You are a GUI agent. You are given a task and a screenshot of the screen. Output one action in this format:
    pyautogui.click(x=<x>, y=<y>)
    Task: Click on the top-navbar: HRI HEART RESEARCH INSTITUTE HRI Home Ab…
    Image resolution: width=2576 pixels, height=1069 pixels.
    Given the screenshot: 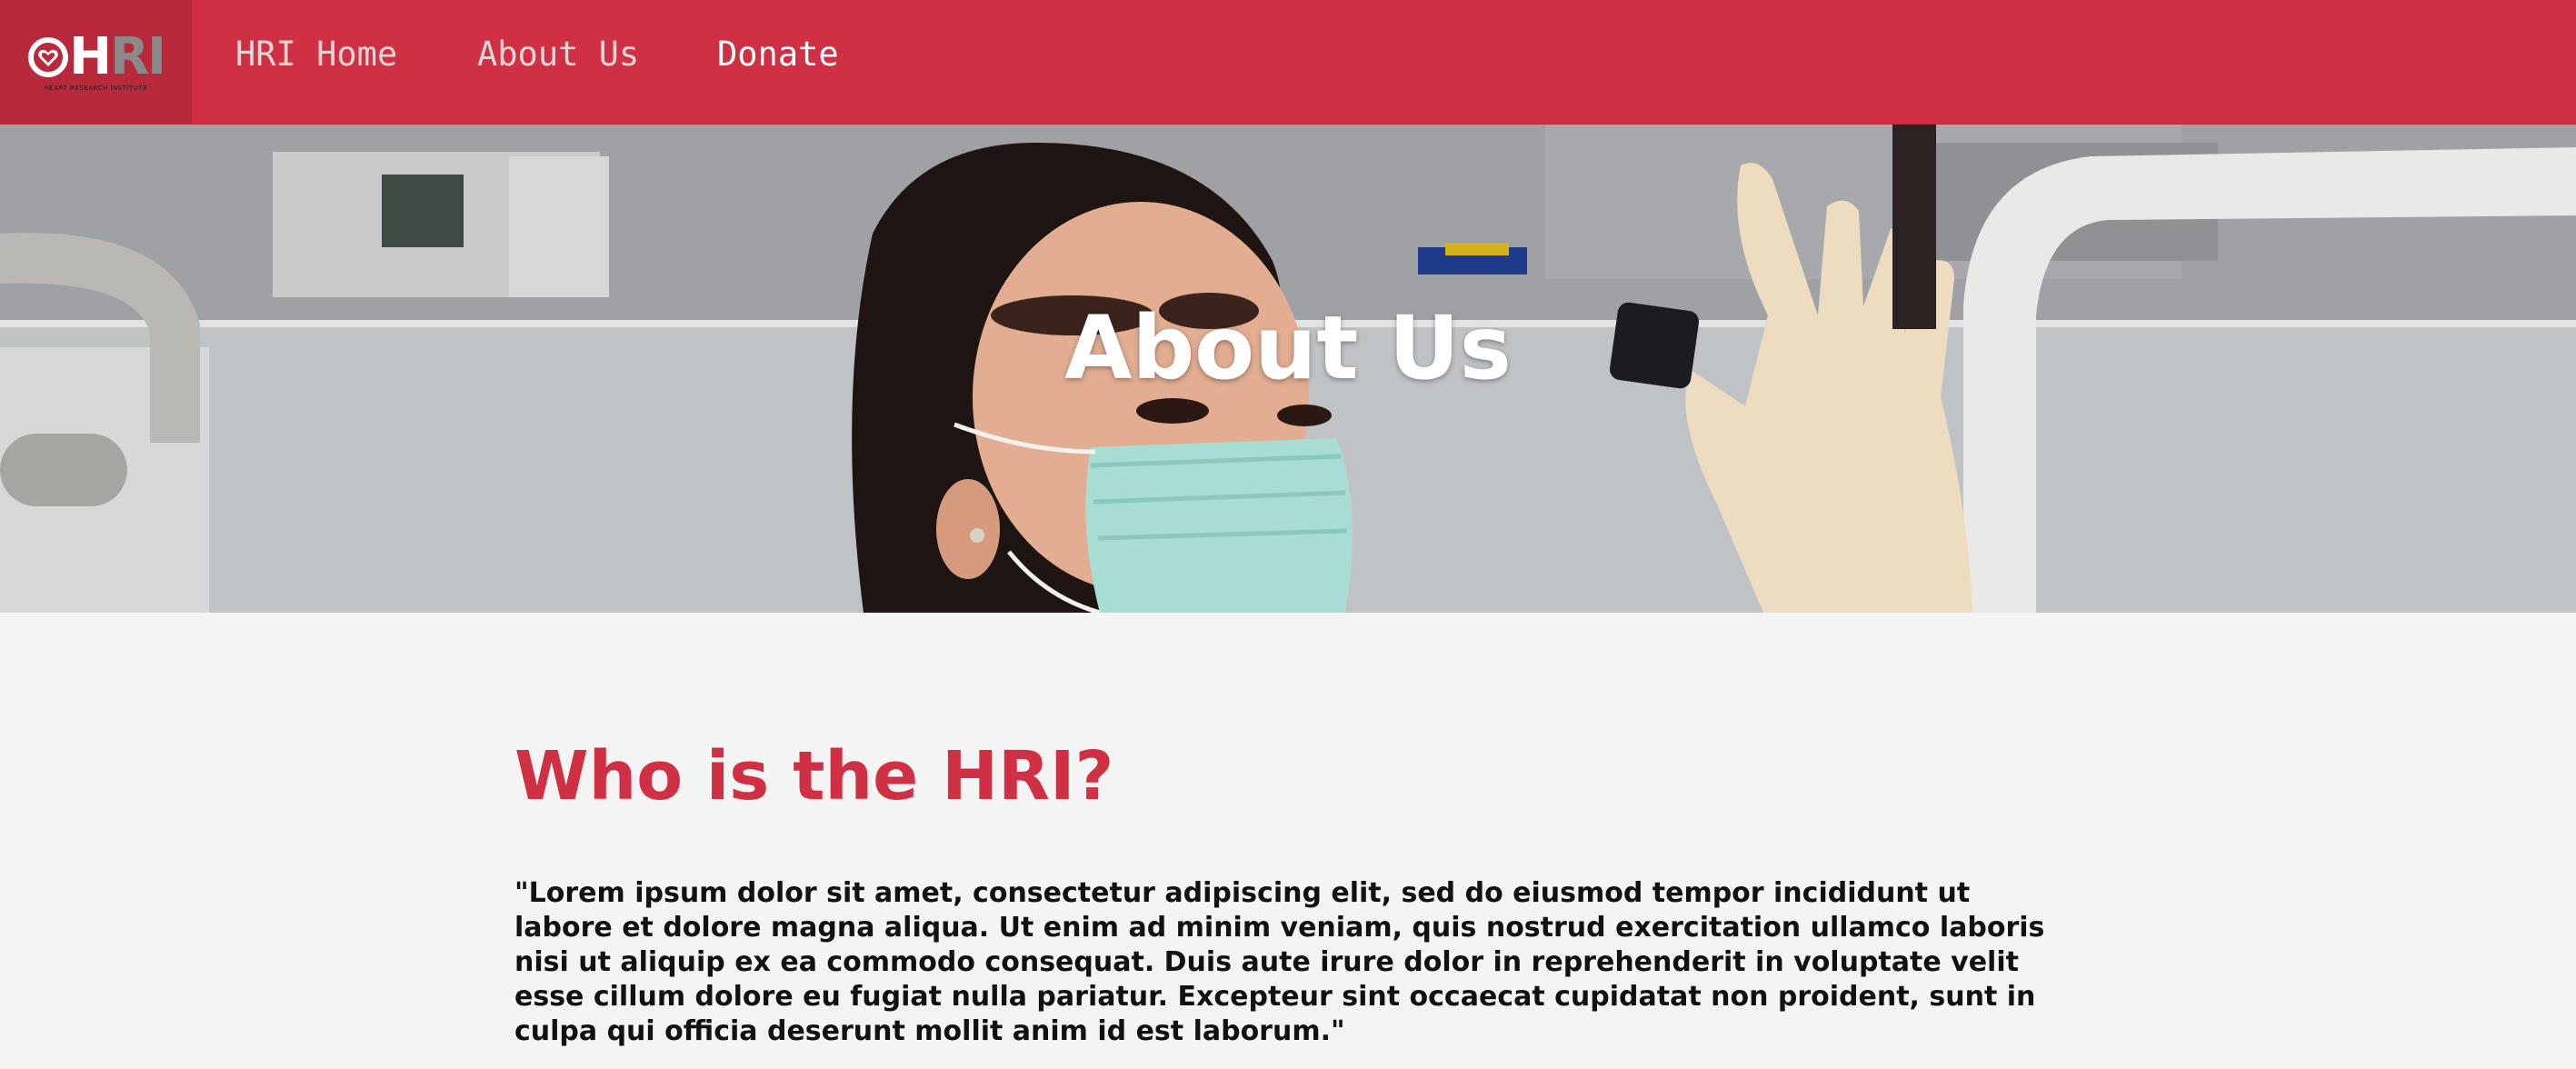 What is the action you would take?
    pyautogui.click(x=1288, y=63)
    